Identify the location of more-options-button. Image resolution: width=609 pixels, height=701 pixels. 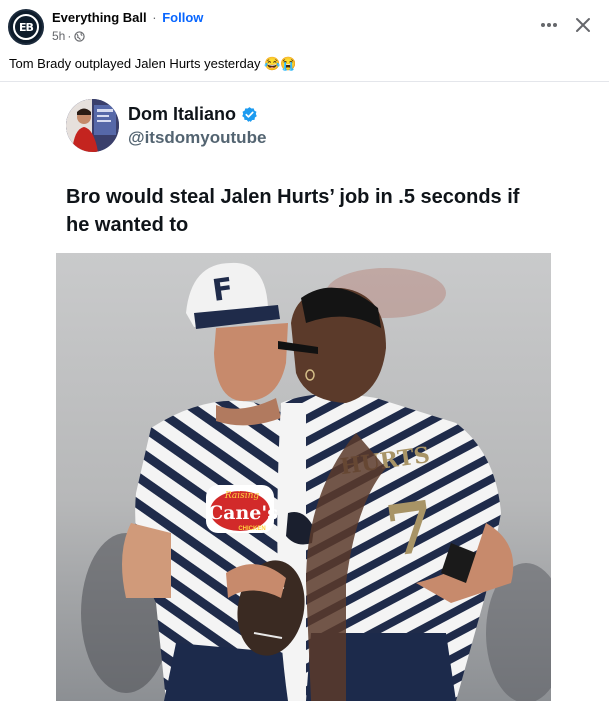
(549, 25).